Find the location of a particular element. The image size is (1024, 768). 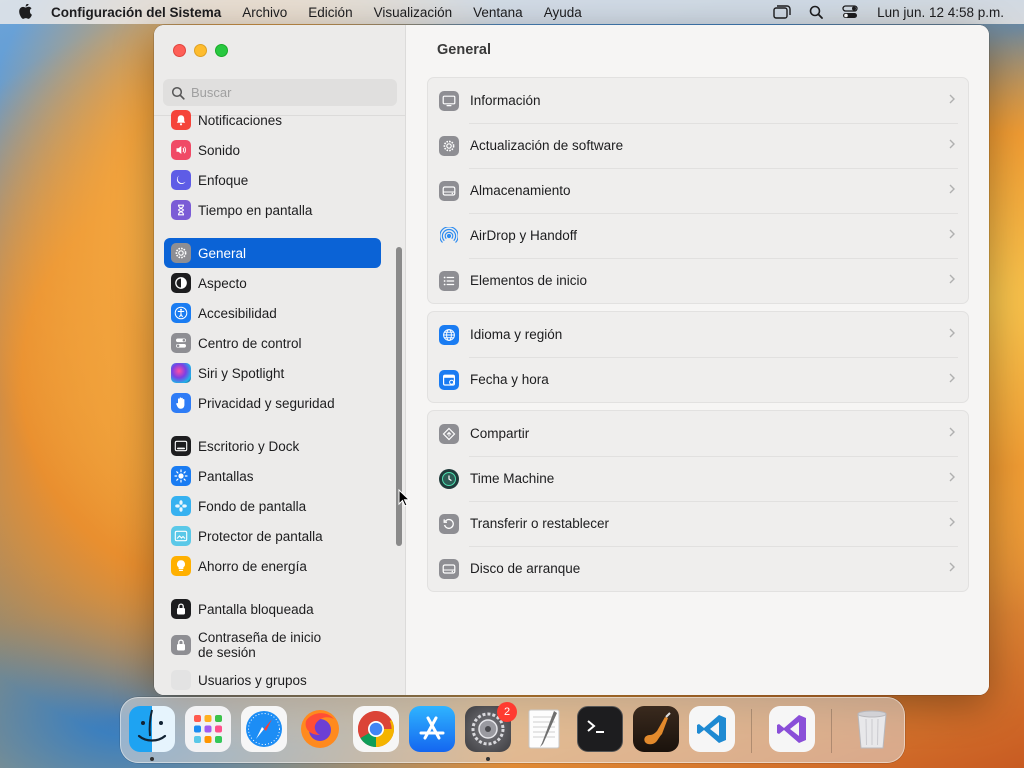

screen-mirroring-icon is located at coordinates (782, 12).